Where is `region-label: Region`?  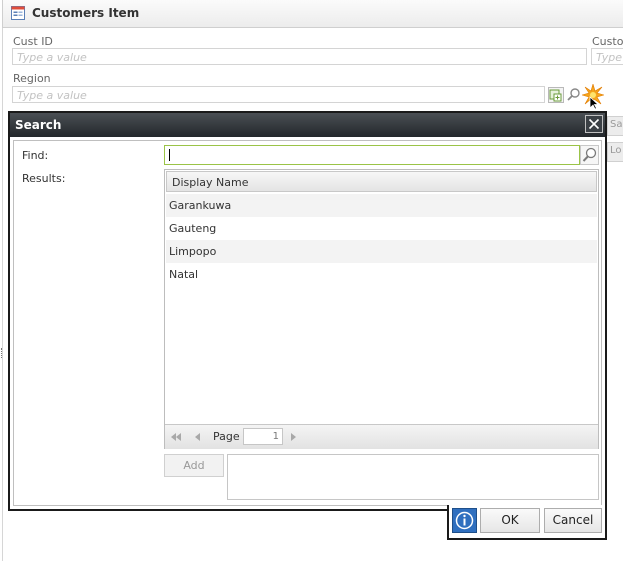
region-label: Region is located at coordinates (32, 78).